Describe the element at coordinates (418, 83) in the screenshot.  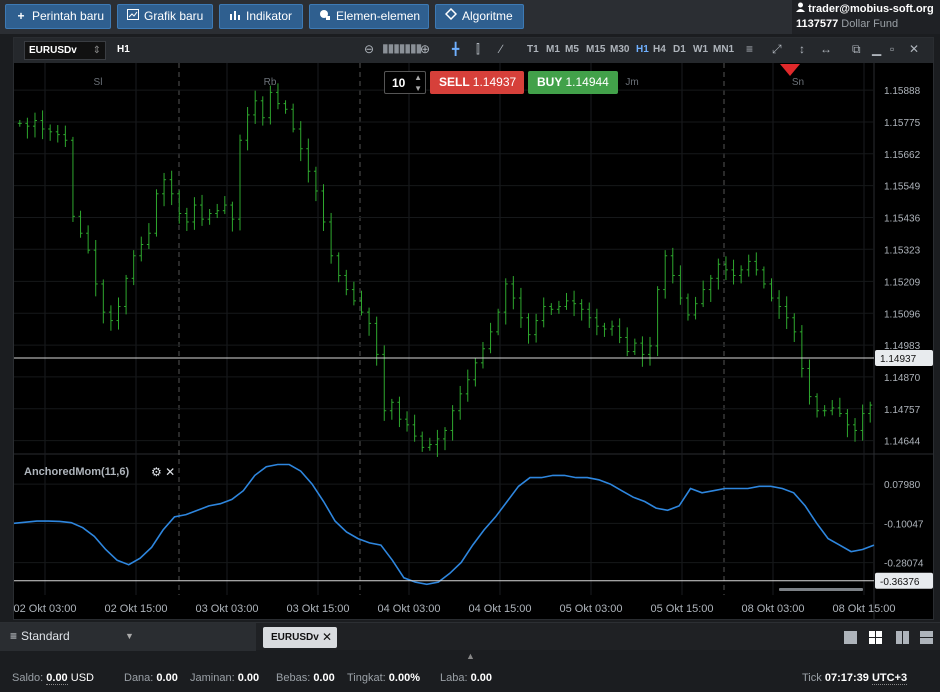
I see `spinner-icon: ▲ ▼` at that location.